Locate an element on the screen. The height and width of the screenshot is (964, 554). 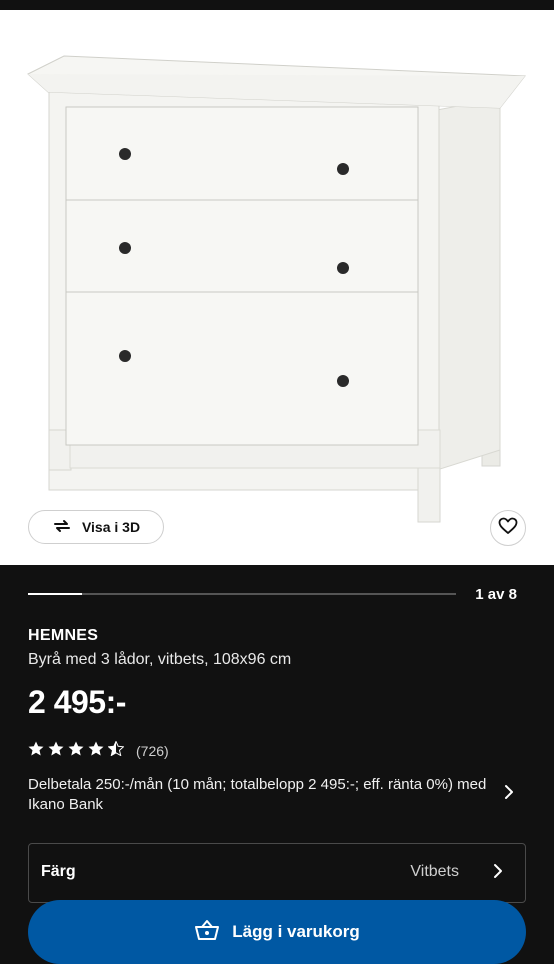
favorite-button is located at coordinates (508, 528).